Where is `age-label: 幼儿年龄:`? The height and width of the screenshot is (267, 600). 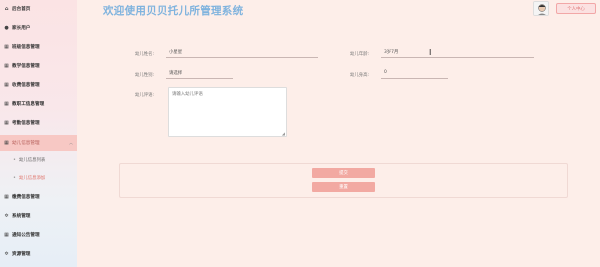 age-label: 幼儿年龄: is located at coordinates (360, 54).